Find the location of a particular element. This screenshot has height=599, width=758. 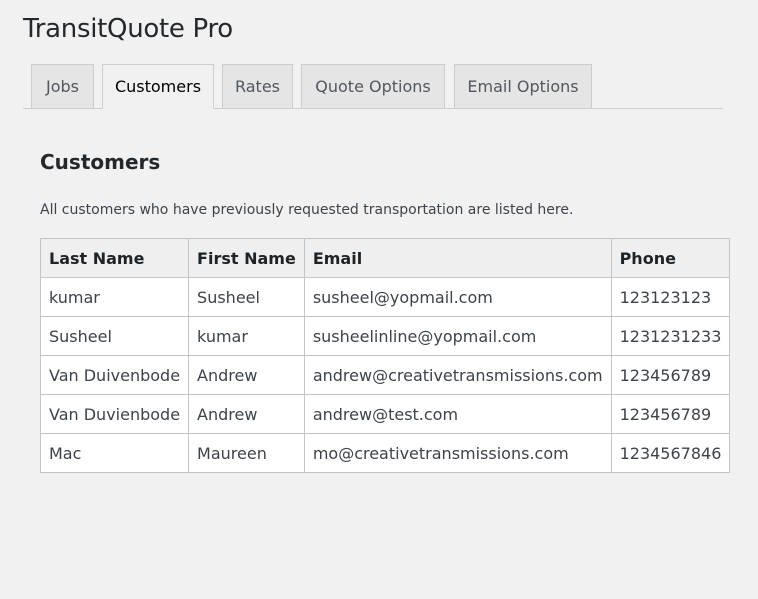

column-header-first-name: First Name is located at coordinates (246, 258).